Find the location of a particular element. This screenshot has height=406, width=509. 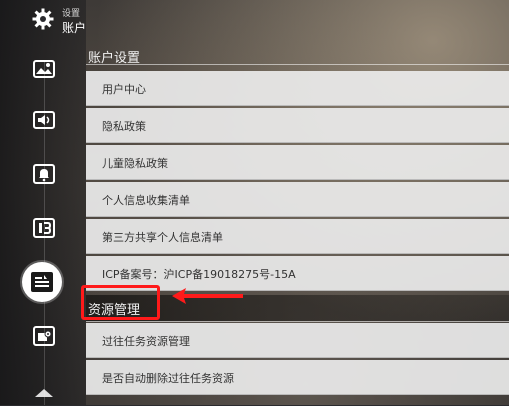

notification-bell-icon is located at coordinates (44, 174).